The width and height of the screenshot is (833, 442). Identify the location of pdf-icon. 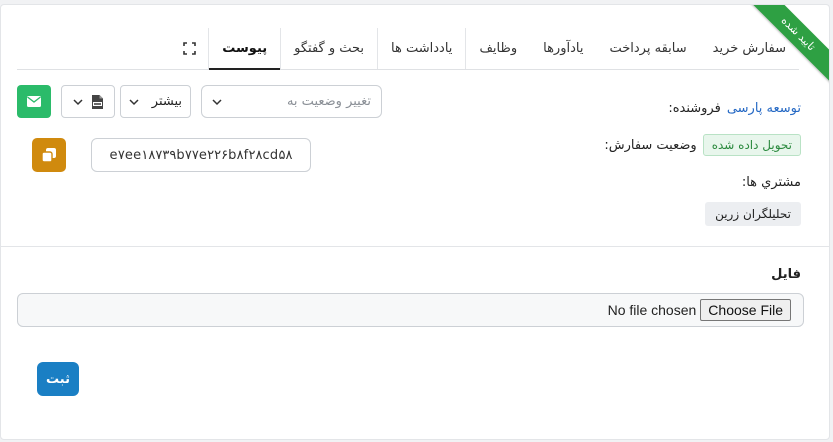
(98, 101).